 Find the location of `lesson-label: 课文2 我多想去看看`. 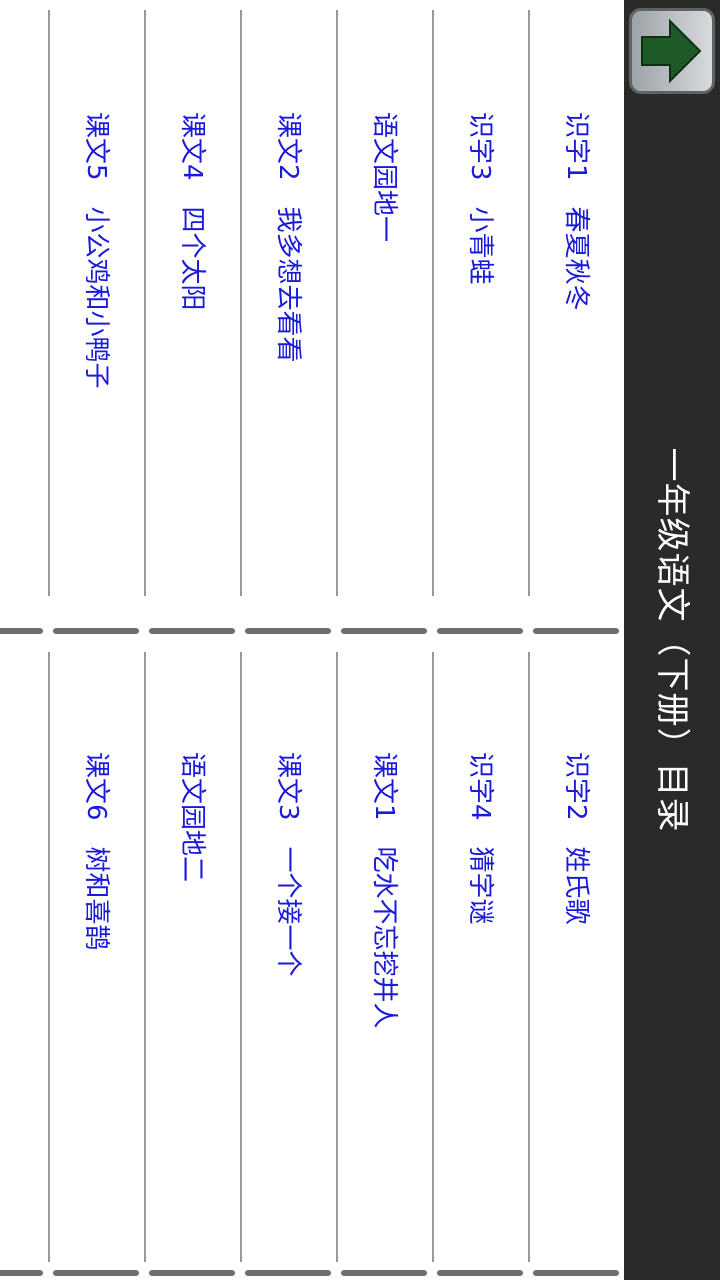

lesson-label: 课文2 我多想去看看 is located at coordinates (288, 237).